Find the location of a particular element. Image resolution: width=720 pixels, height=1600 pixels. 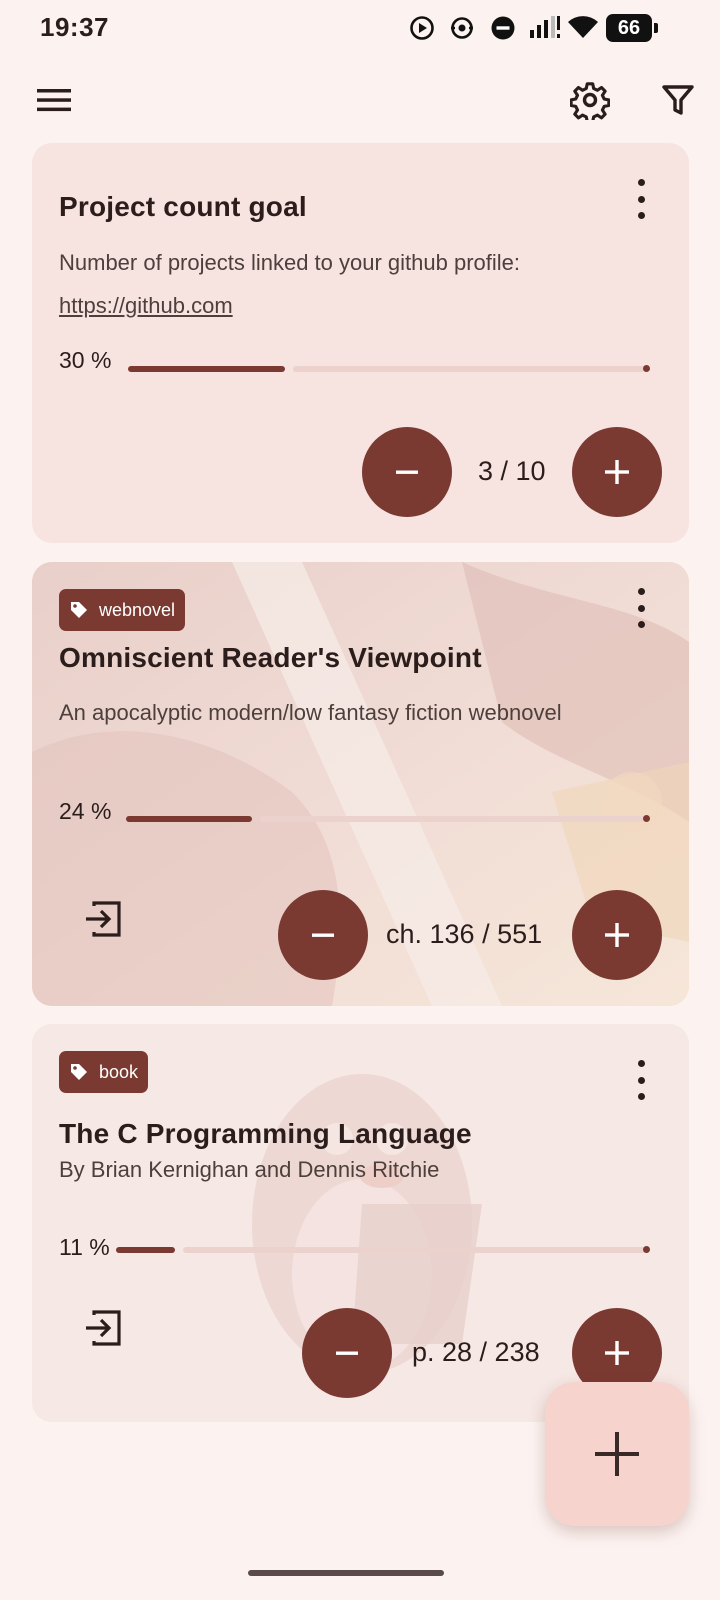

menu-icon is located at coordinates (54, 100).